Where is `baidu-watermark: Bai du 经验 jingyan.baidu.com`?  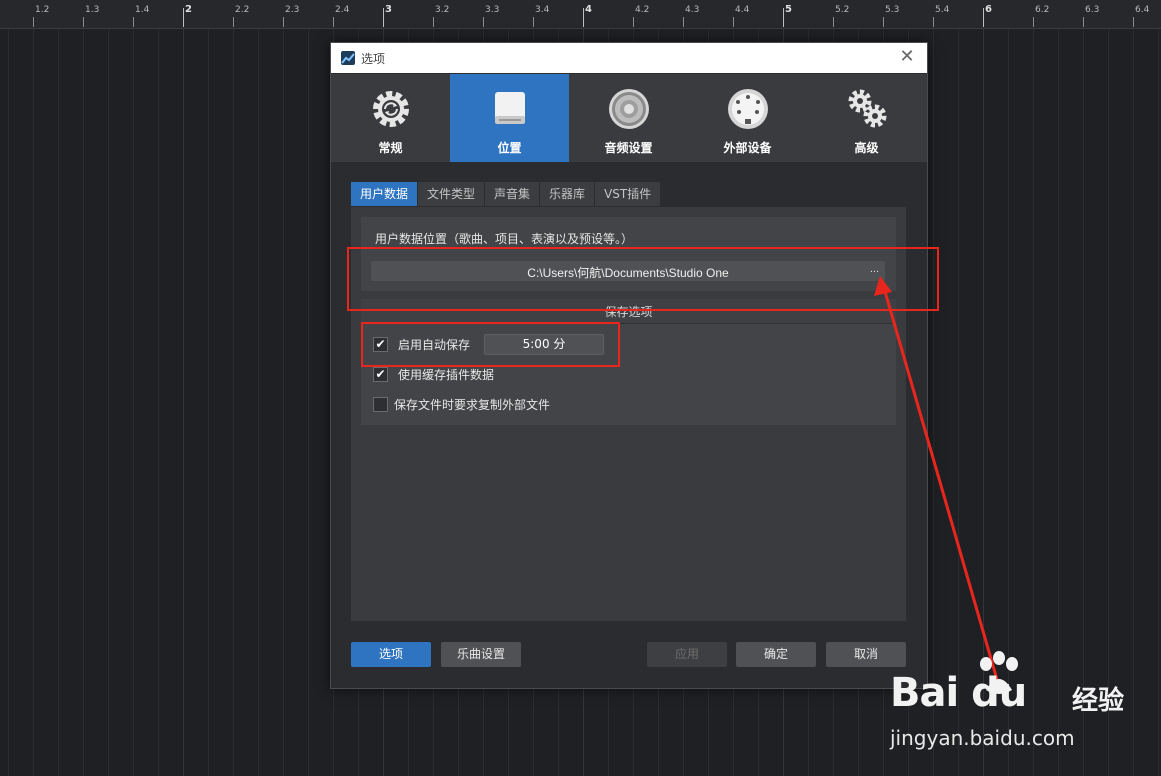
baidu-watermark: Bai du 经验 jingyan.baidu.com is located at coordinates (1023, 710).